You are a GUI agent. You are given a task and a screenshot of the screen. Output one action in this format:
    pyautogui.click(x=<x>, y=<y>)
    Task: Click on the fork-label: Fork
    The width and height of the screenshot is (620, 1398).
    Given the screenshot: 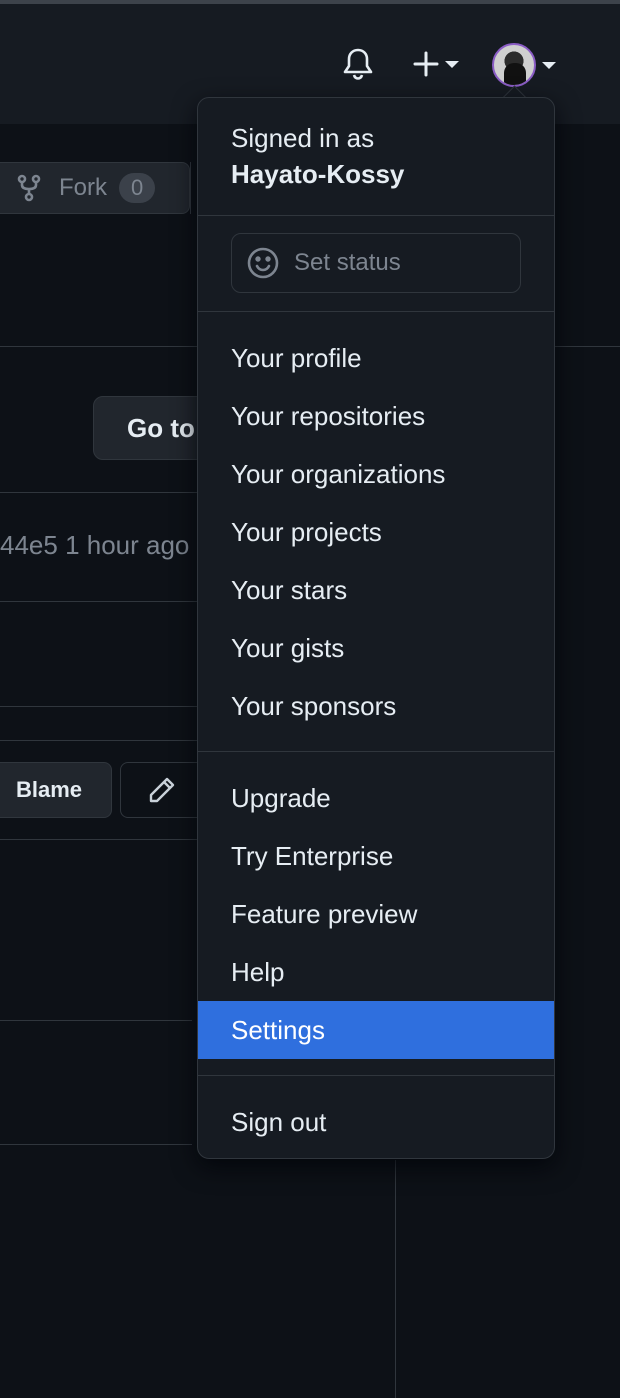 What is the action you would take?
    pyautogui.click(x=83, y=187)
    